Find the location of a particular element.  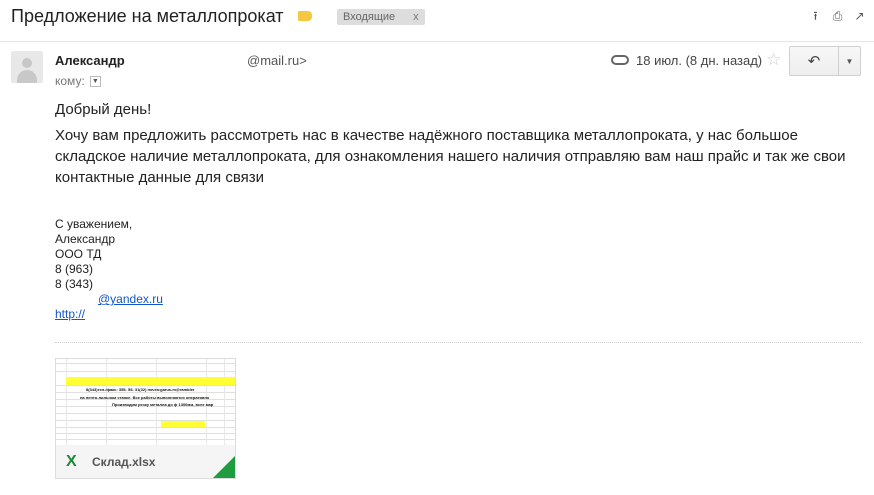

more-actions-button: ▼ is located at coordinates (849, 61).